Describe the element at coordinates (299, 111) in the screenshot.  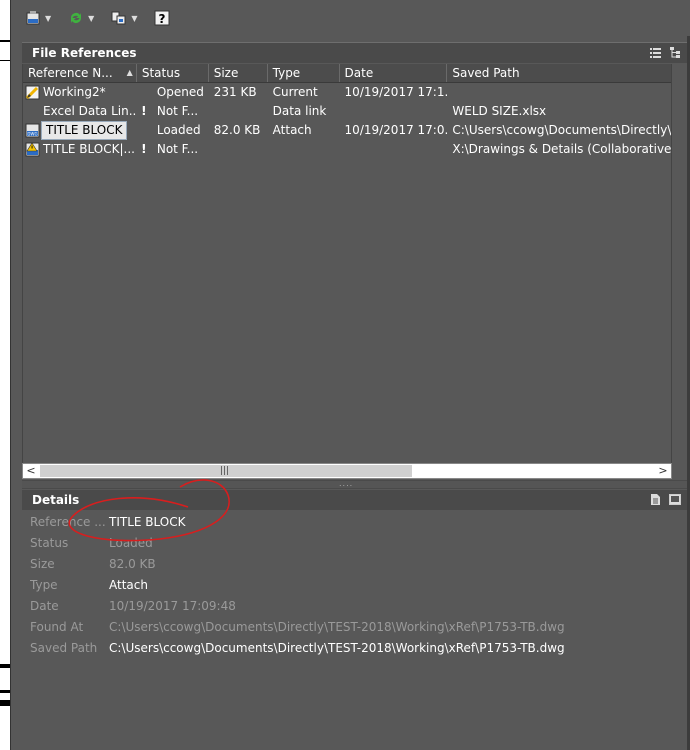
I see `reference-type: Data link` at that location.